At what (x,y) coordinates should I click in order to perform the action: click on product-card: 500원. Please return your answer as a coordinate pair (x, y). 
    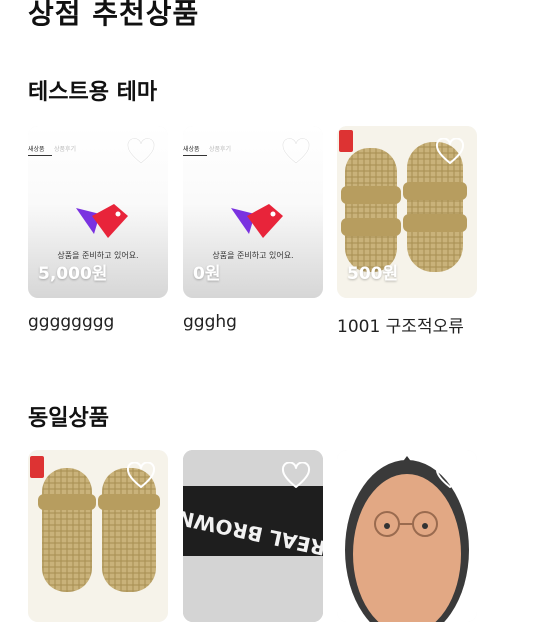
    Looking at the image, I should click on (407, 212).